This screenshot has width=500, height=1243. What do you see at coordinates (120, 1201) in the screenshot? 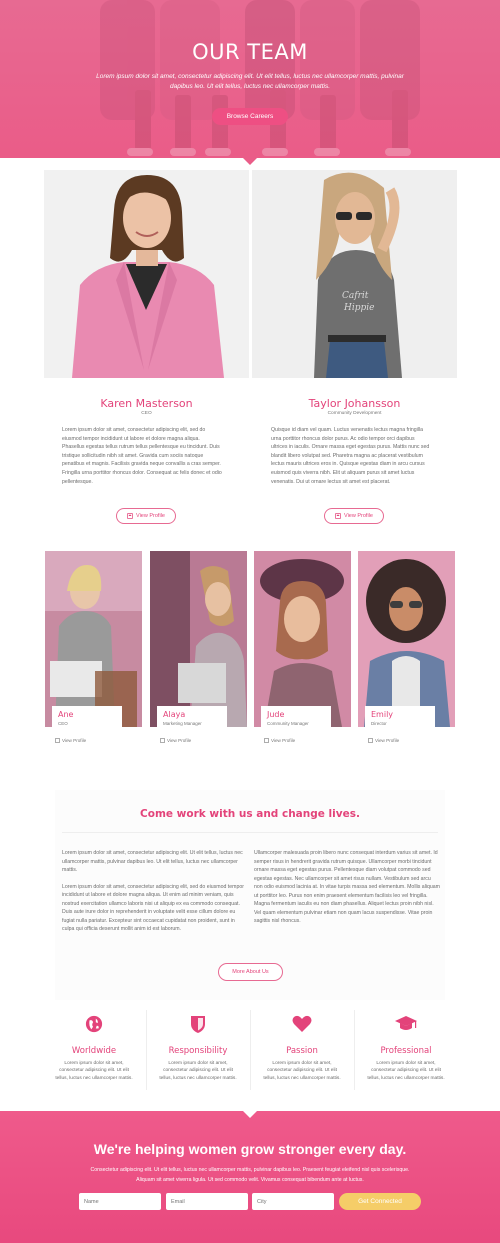
I see `name-field` at bounding box center [120, 1201].